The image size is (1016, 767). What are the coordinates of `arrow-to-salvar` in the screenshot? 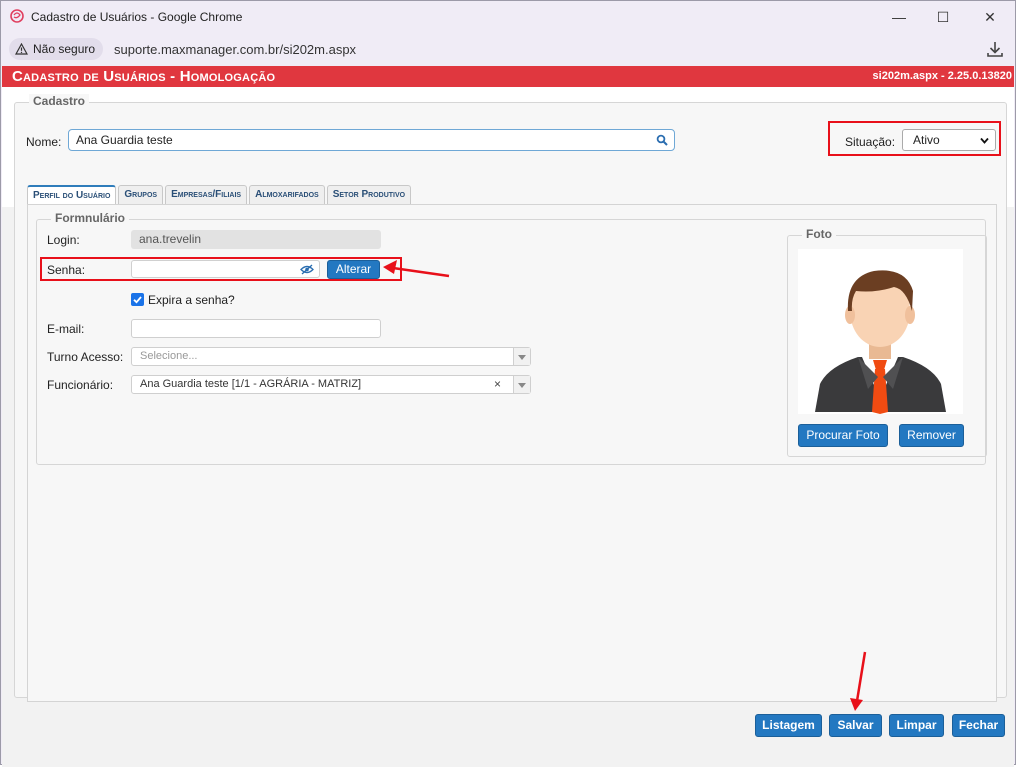 It's located at (858, 681).